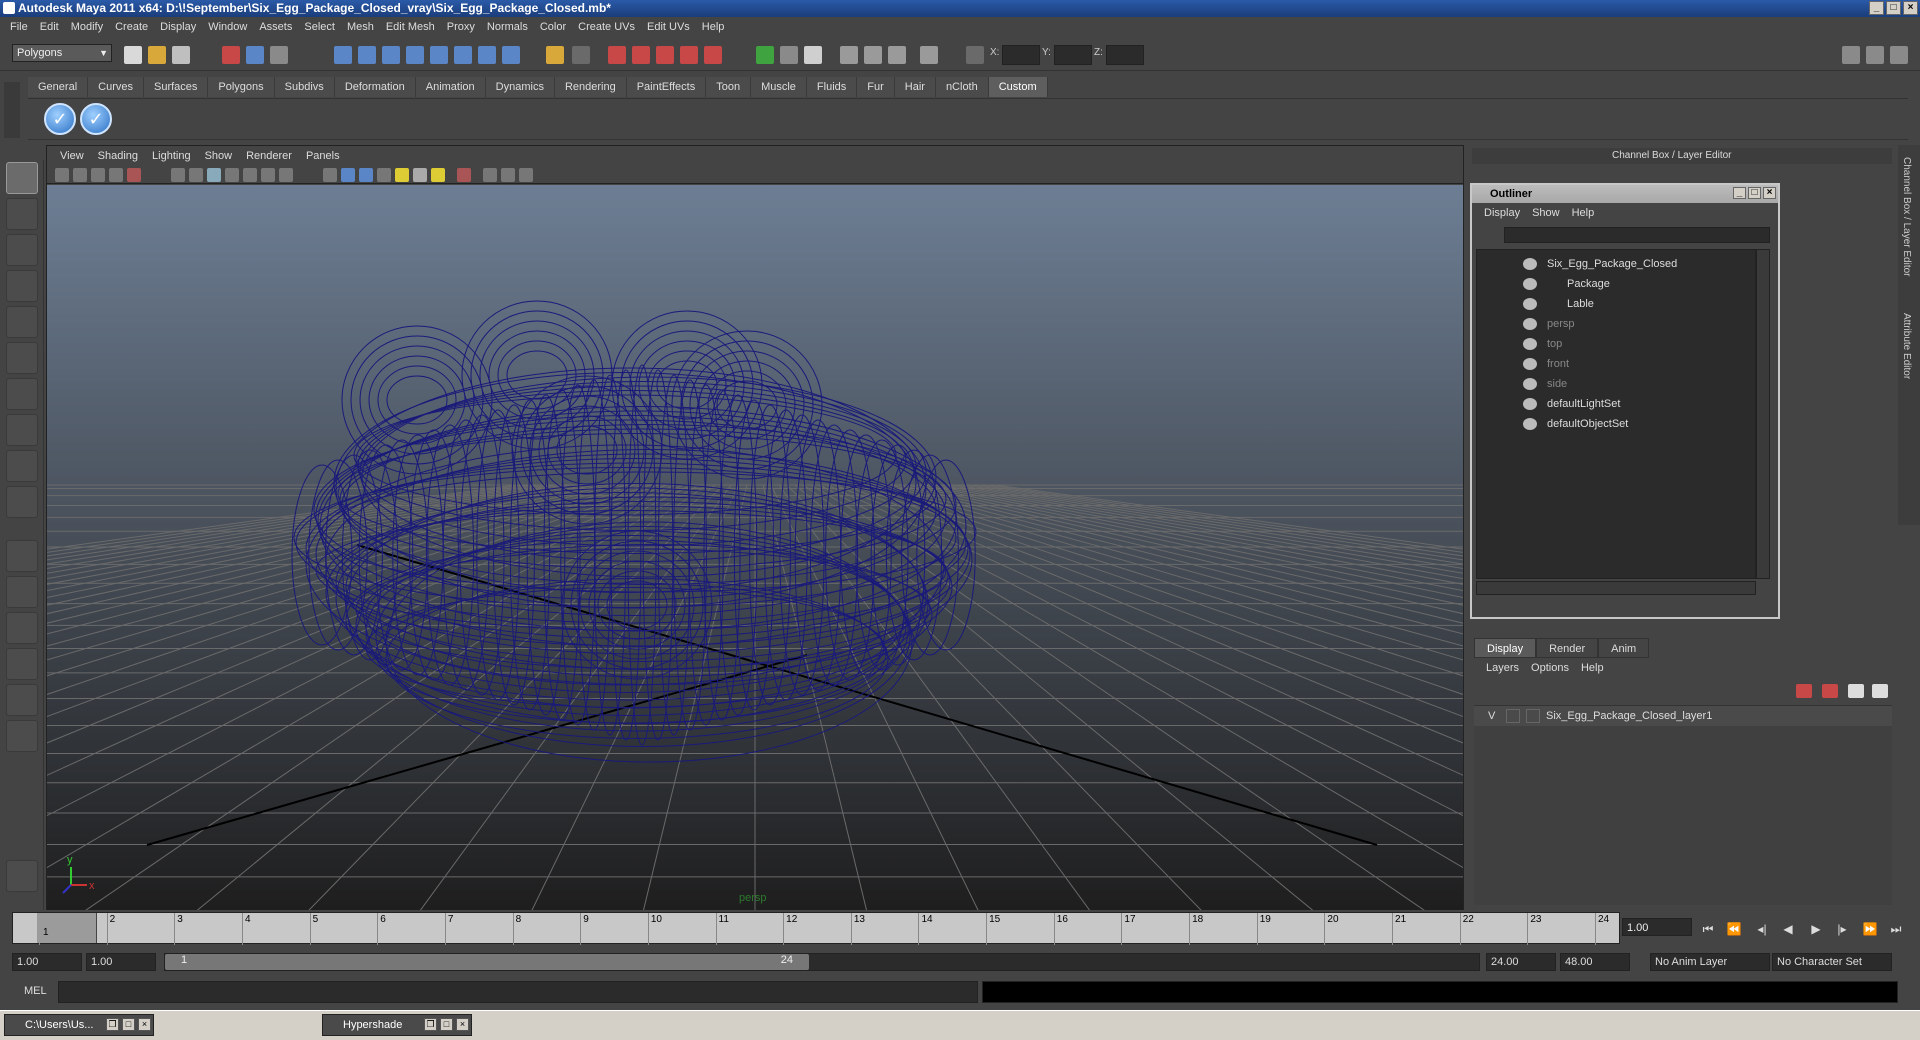 This screenshot has height=1040, width=1920. I want to click on taskbar-restore-icon: ❐, so click(430, 1024).